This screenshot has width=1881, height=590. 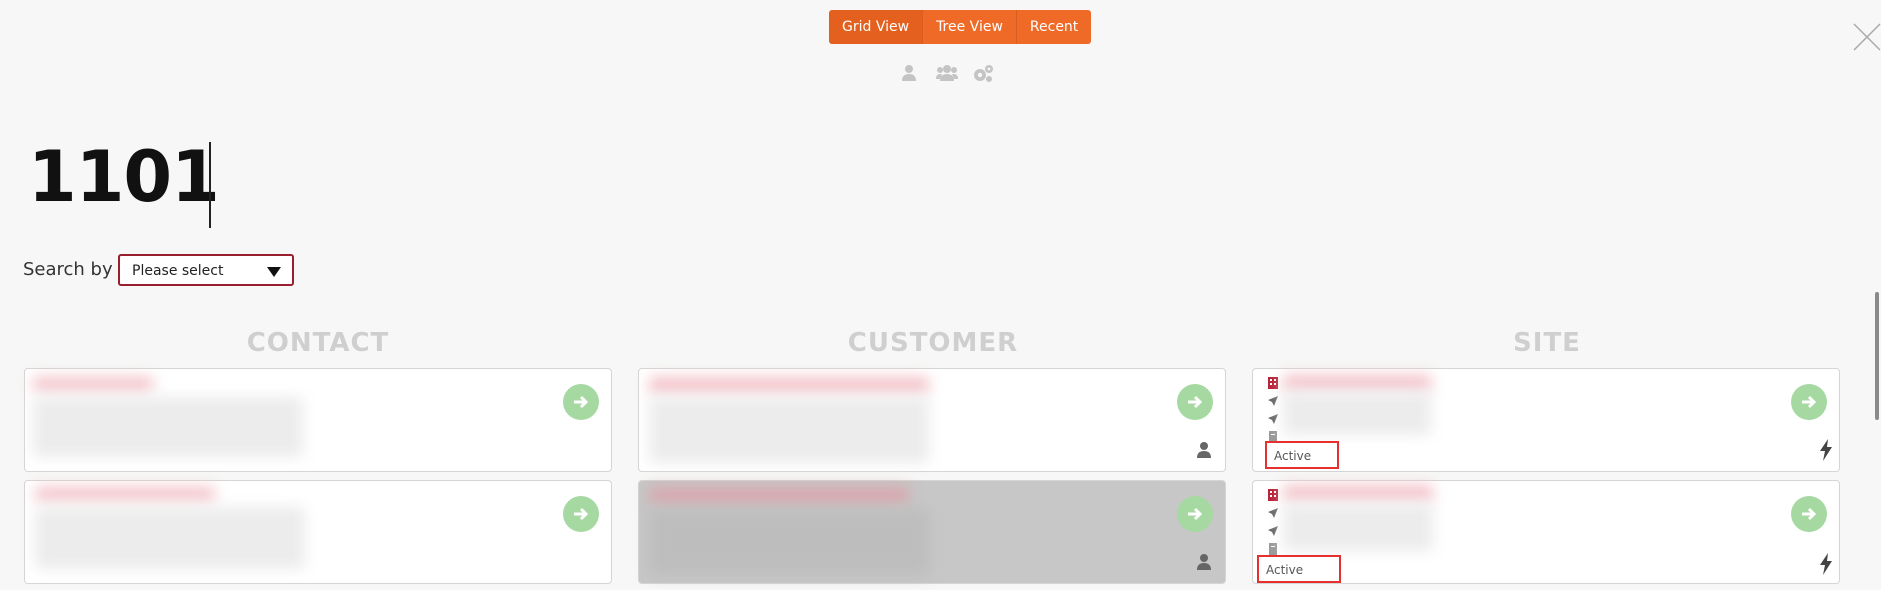 I want to click on search-query-input: 1101, so click(x=124, y=177).